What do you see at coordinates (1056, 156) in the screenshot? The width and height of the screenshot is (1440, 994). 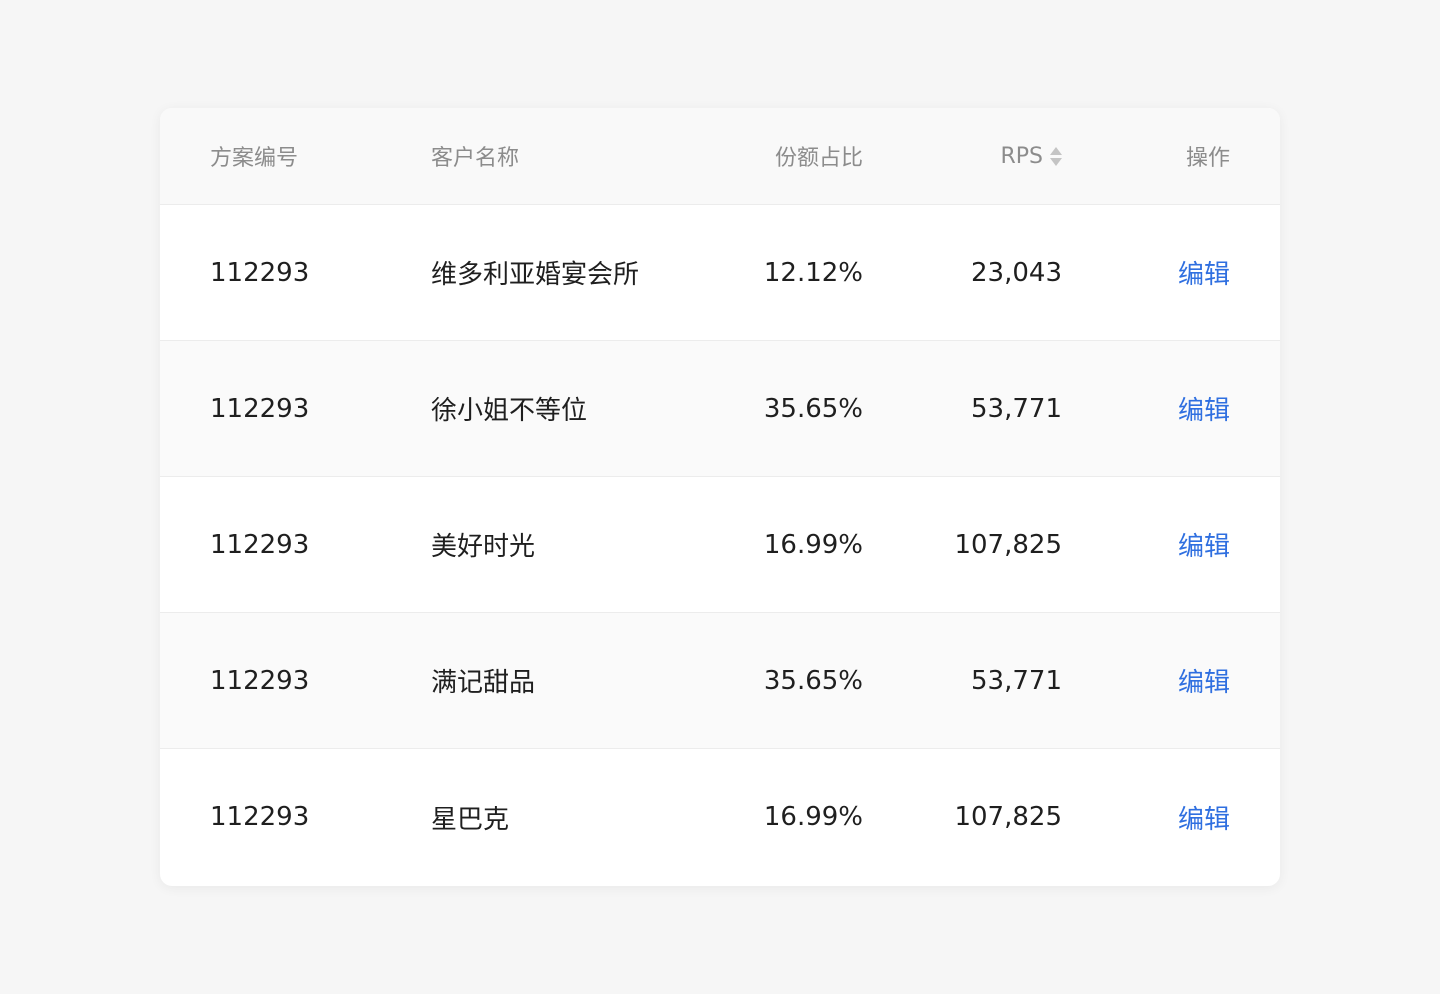 I see `sort-icon` at bounding box center [1056, 156].